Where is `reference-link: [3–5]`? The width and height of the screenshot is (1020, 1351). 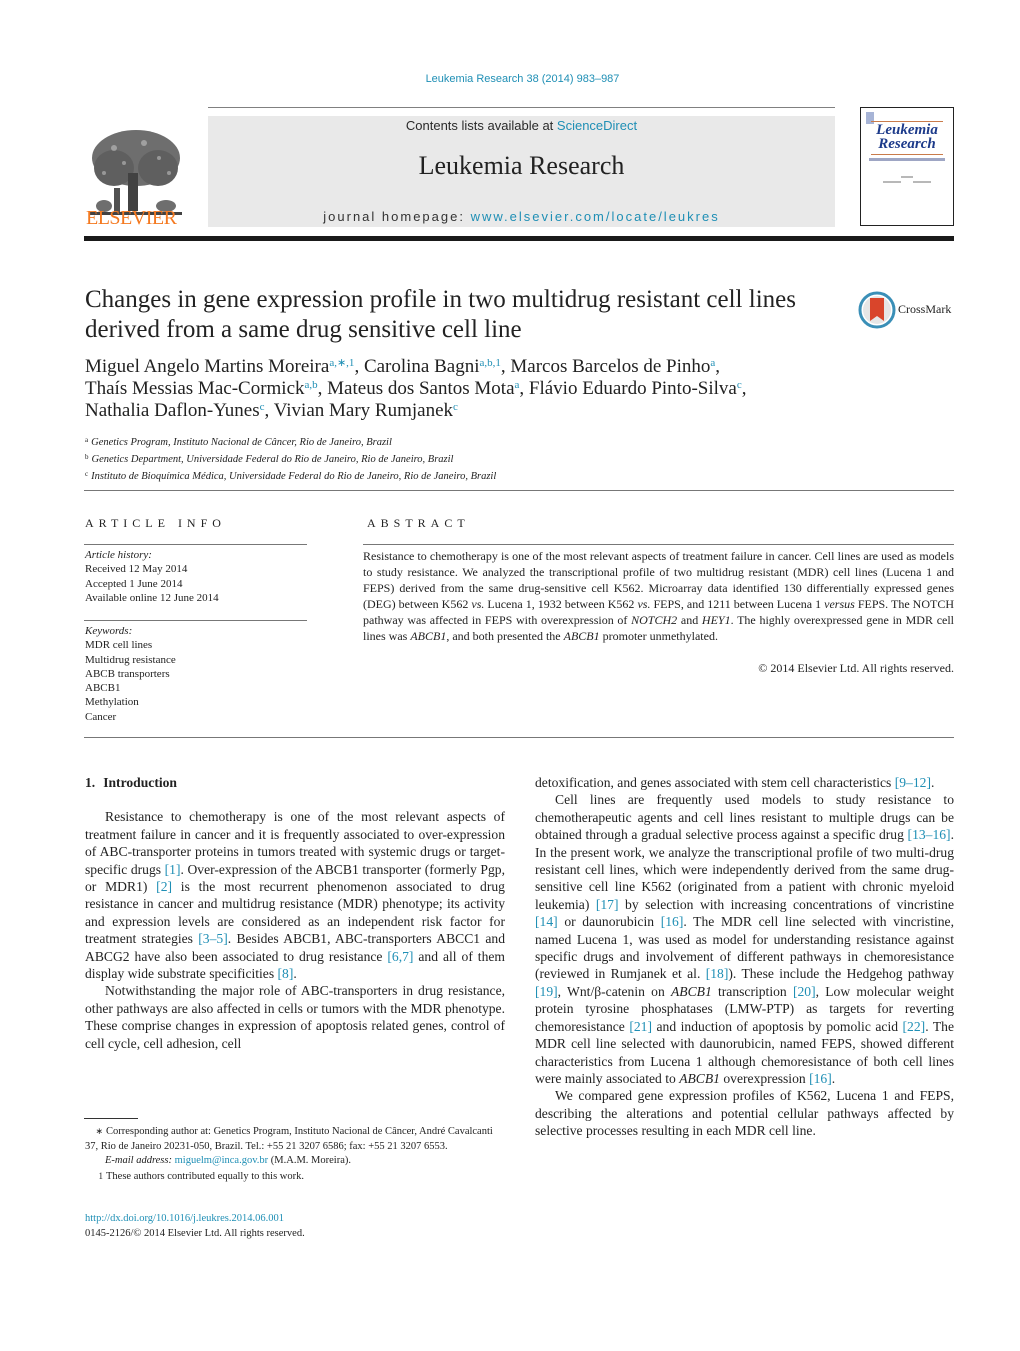 reference-link: [3–5] is located at coordinates (212, 938).